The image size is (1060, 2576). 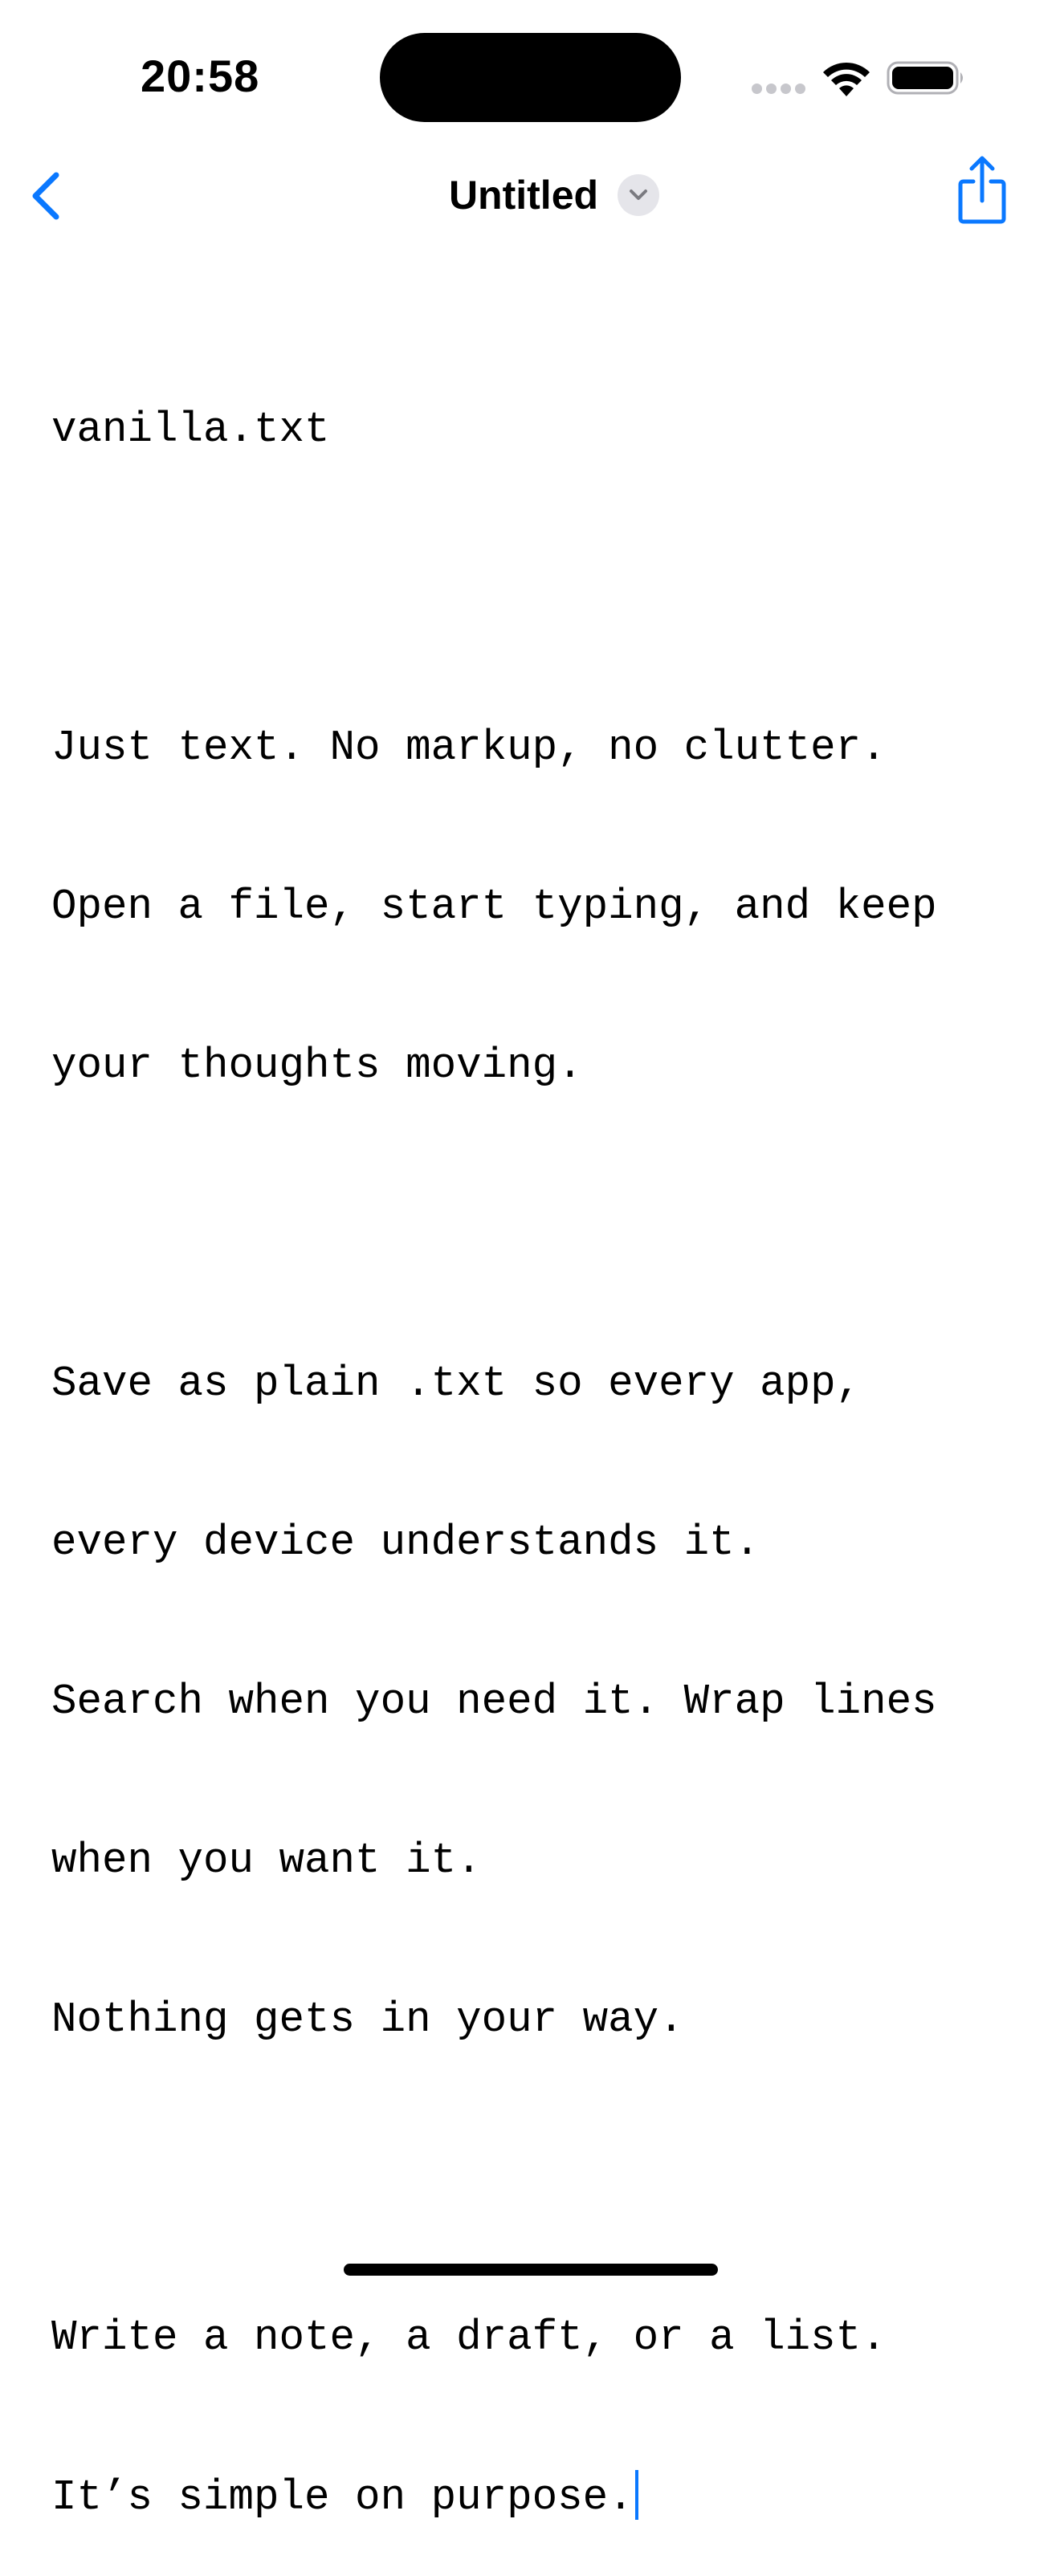 What do you see at coordinates (925, 78) in the screenshot?
I see `battery-icon` at bounding box center [925, 78].